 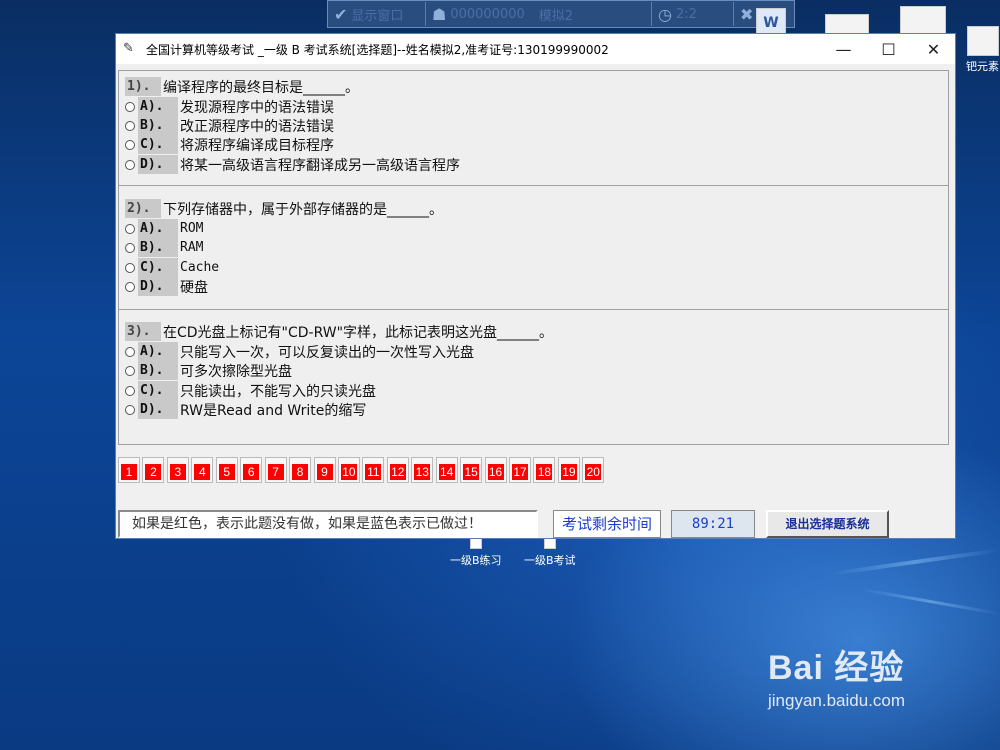 I want to click on question-nav-number: 16, so click(x=495, y=472).